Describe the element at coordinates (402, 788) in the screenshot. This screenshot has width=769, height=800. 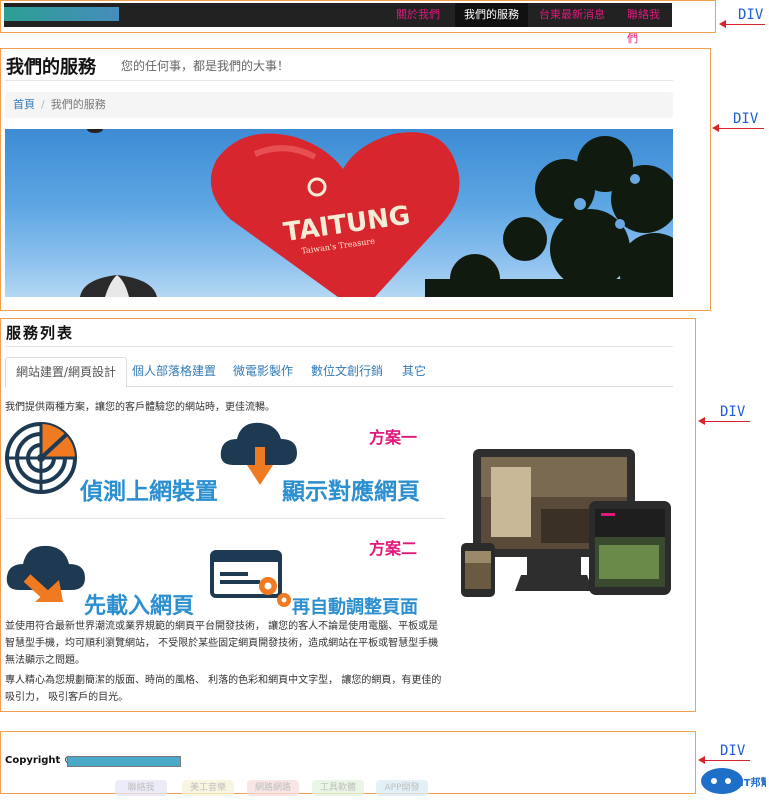
I see `footer-link: APP開發` at that location.